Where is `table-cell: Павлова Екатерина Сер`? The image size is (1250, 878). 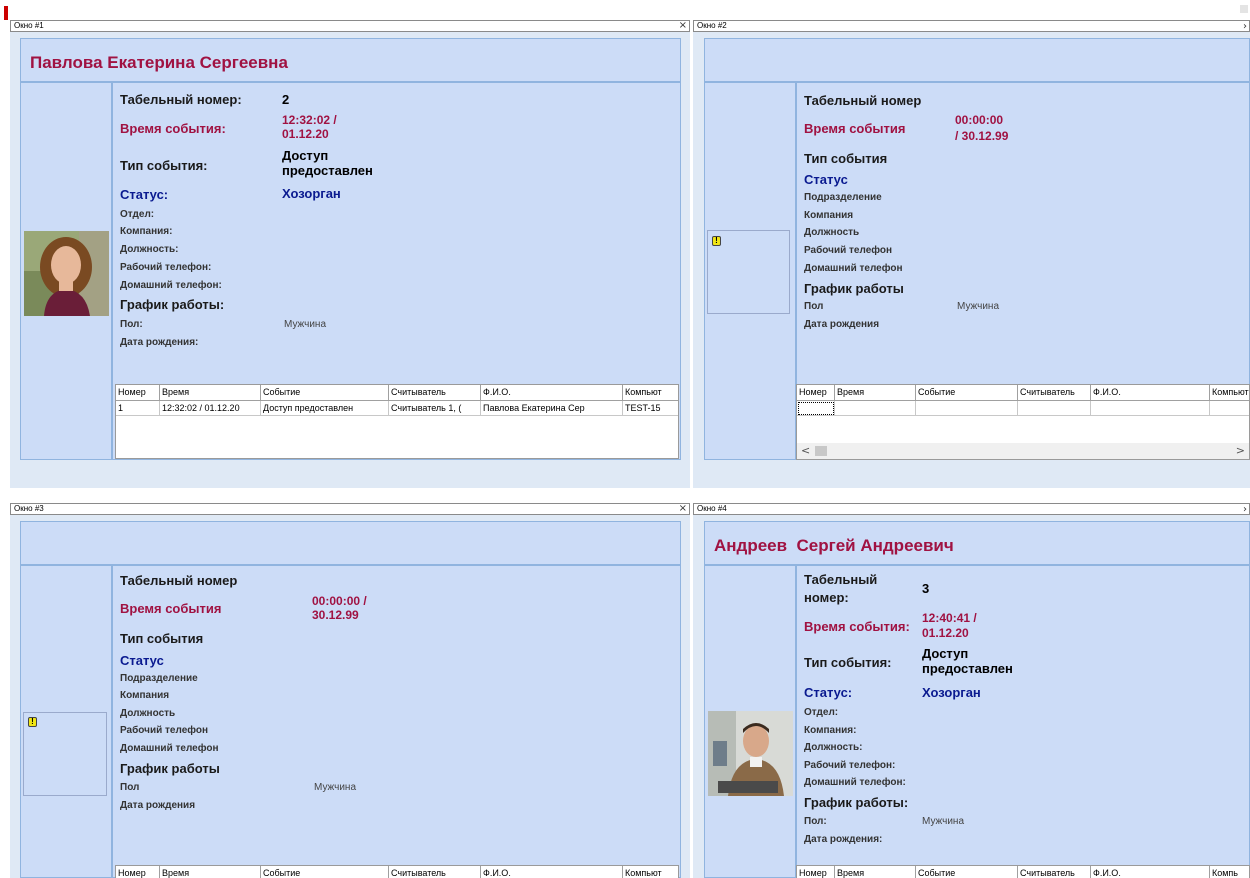 table-cell: Павлова Екатерина Сер is located at coordinates (552, 408).